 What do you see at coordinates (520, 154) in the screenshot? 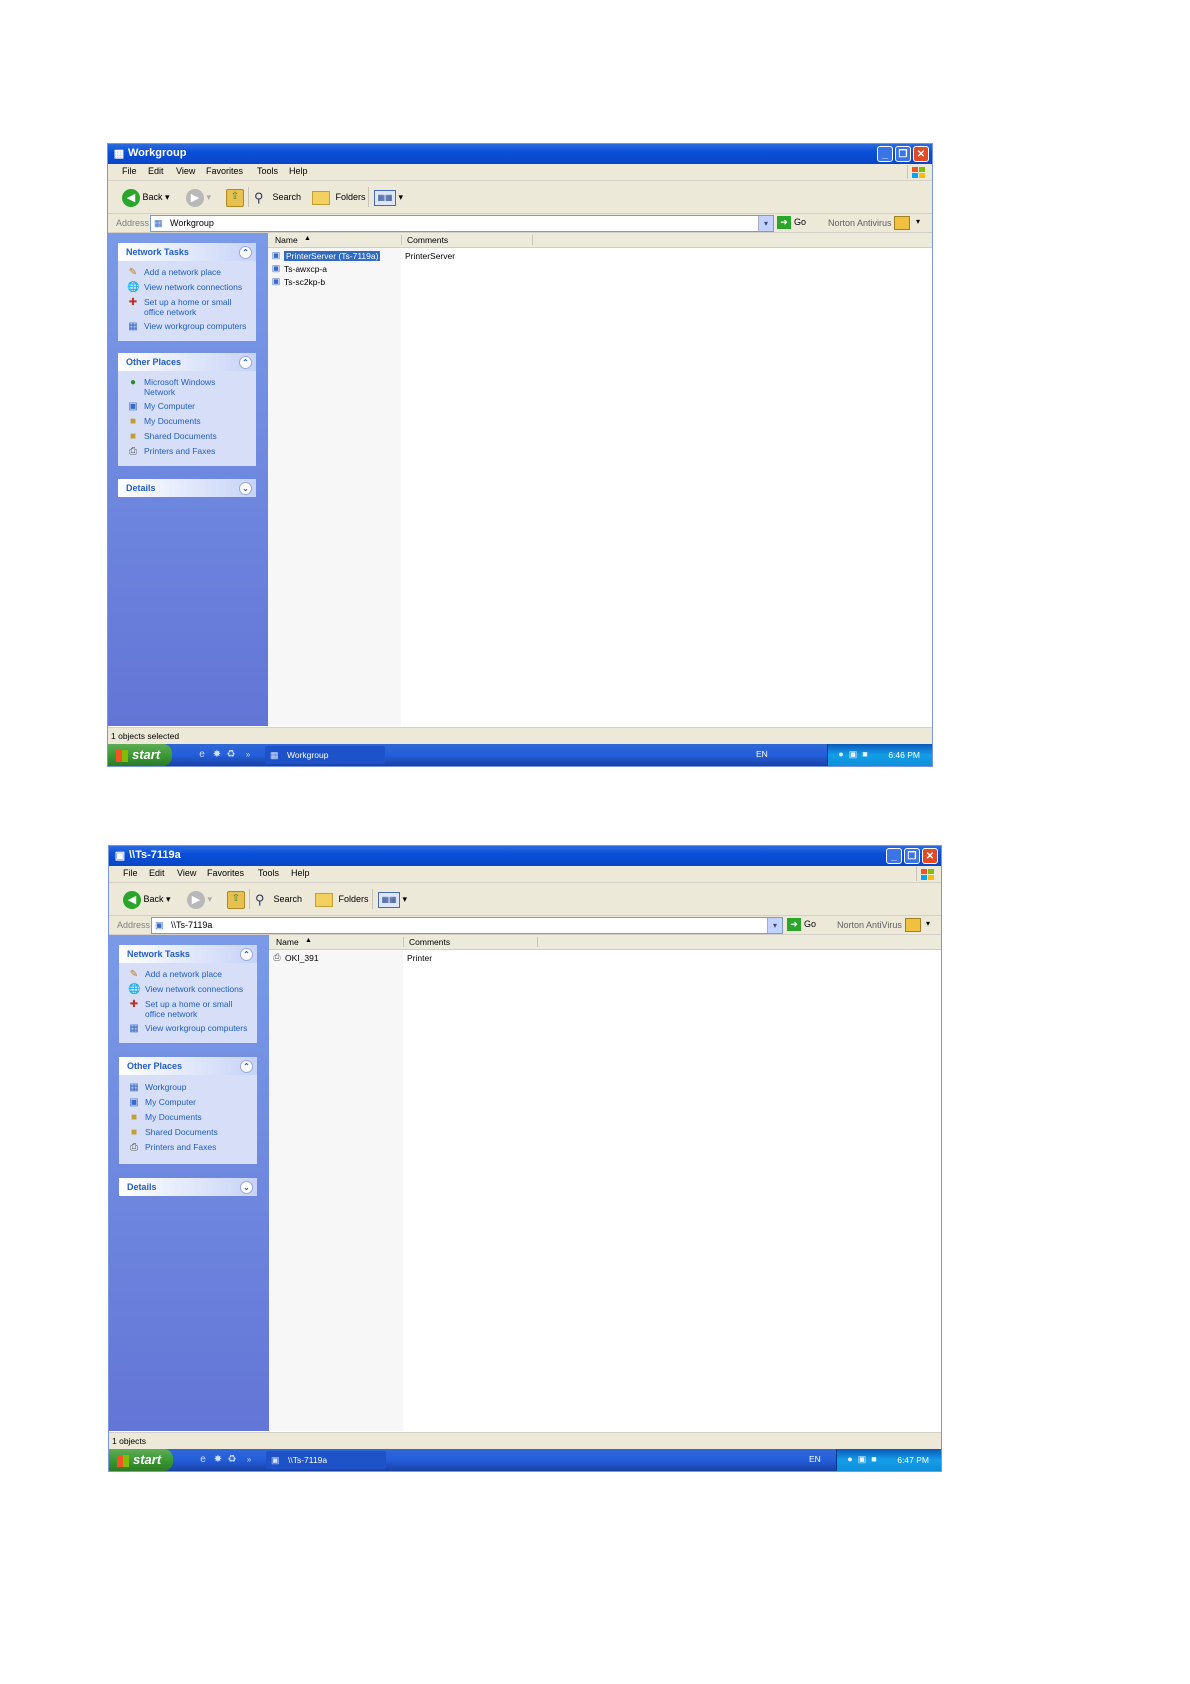
I see `title-bar: ▦ Workgroup _ ❐ ✕` at bounding box center [520, 154].